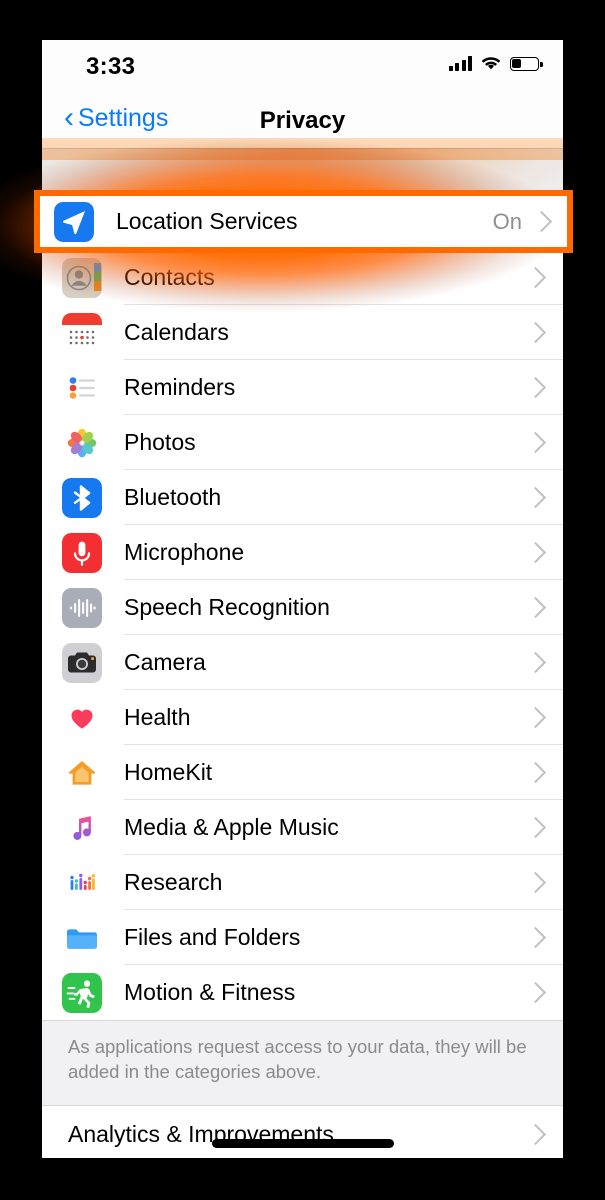 Image resolution: width=605 pixels, height=1200 pixels. What do you see at coordinates (507, 221) in the screenshot?
I see `list-item-value: On` at bounding box center [507, 221].